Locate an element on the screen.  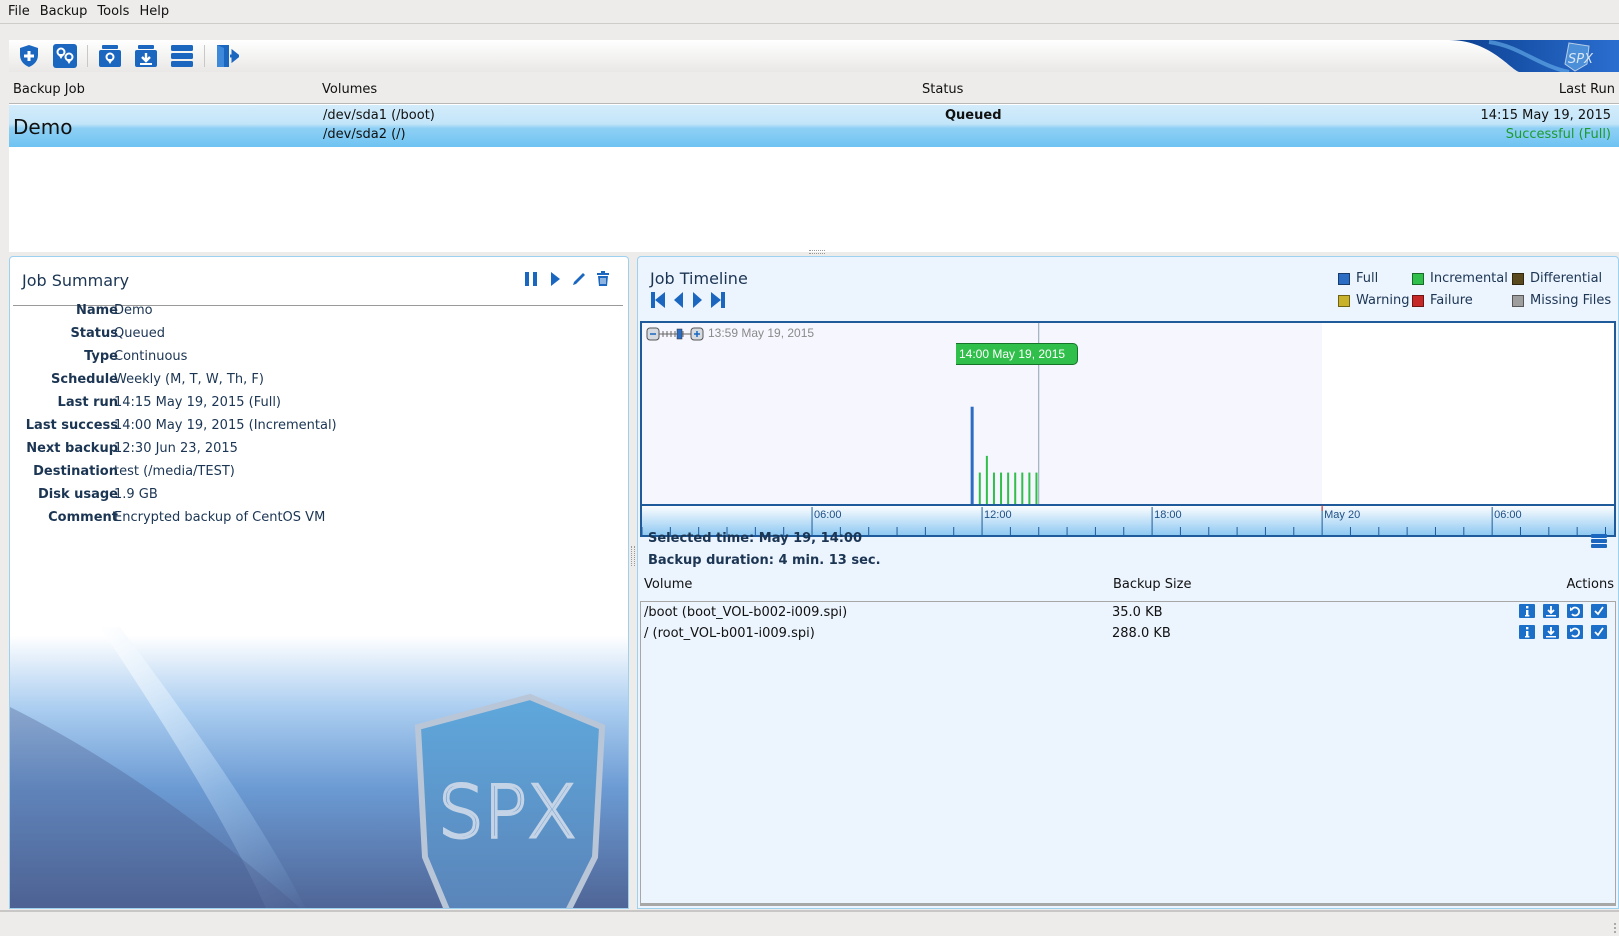
summary-field-next-backup: Next backup 12:30 Jun 23, 2015 is located at coordinates (319, 452).